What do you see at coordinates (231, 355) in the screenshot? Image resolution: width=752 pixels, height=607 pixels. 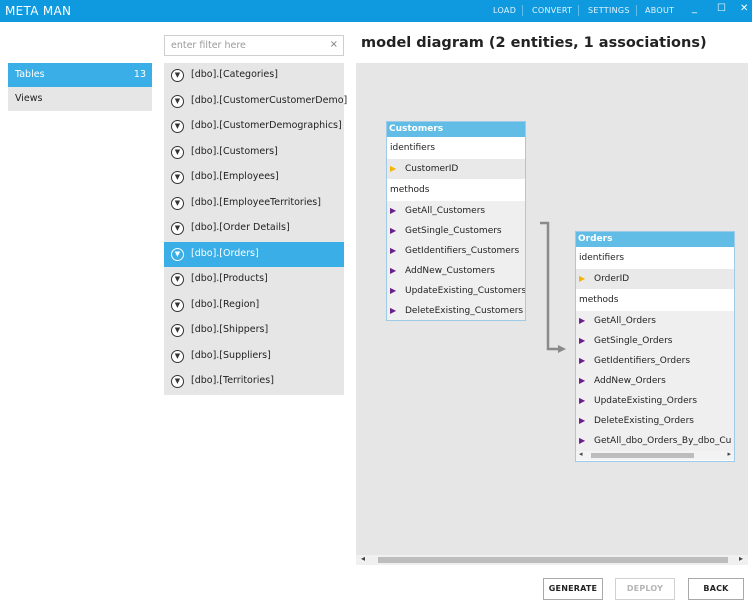 I see `table-item-label: [dbo].[Suppliers]` at bounding box center [231, 355].